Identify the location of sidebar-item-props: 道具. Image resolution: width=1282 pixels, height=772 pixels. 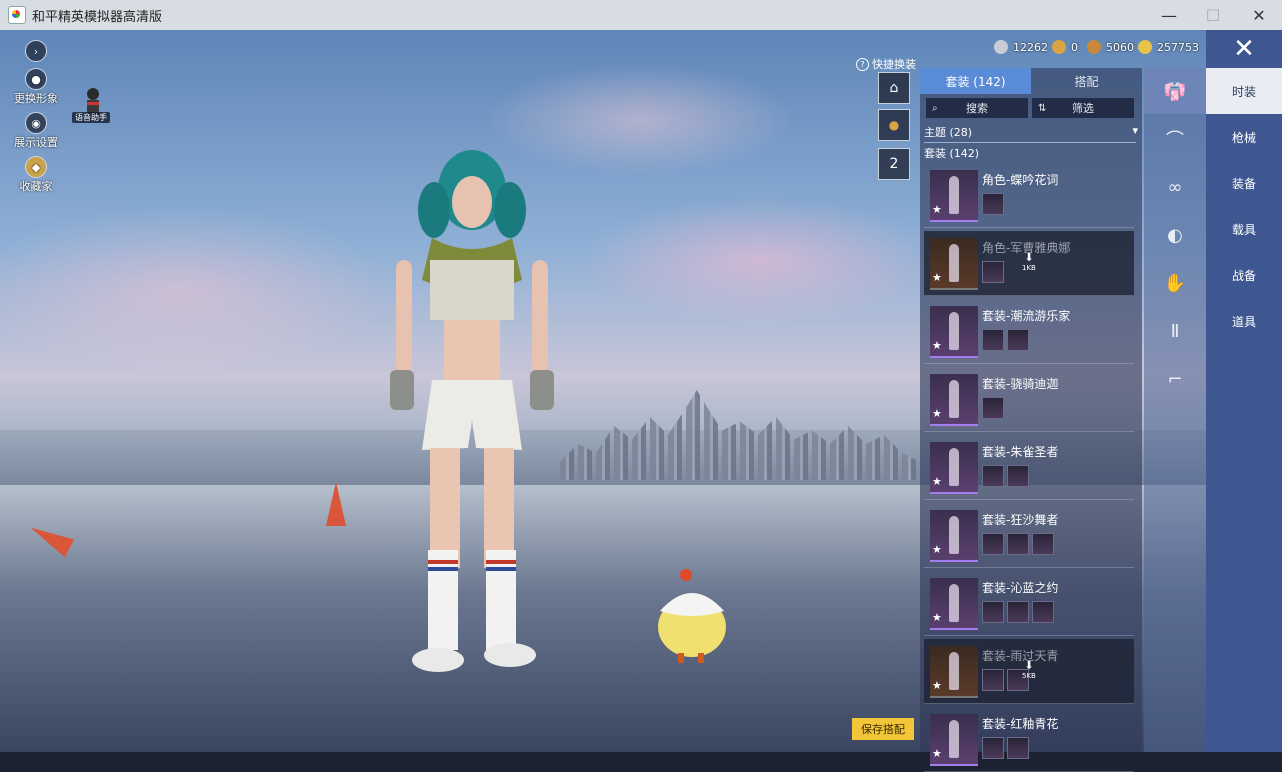
(1244, 321).